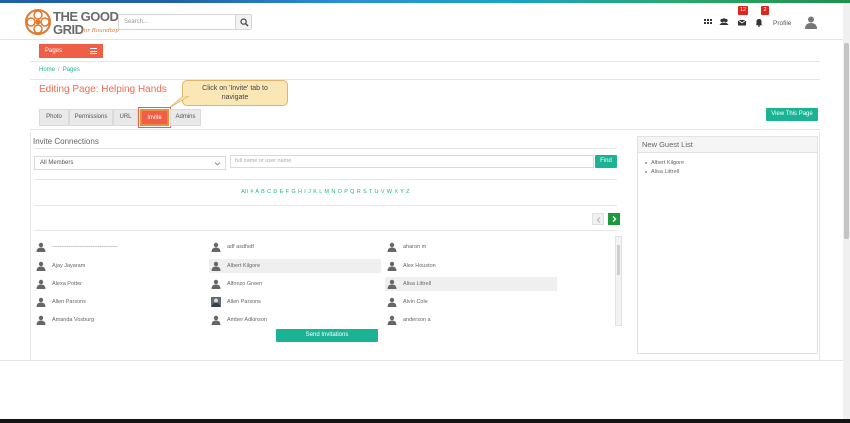 This screenshot has width=850, height=423. I want to click on previous-page-button, so click(598, 219).